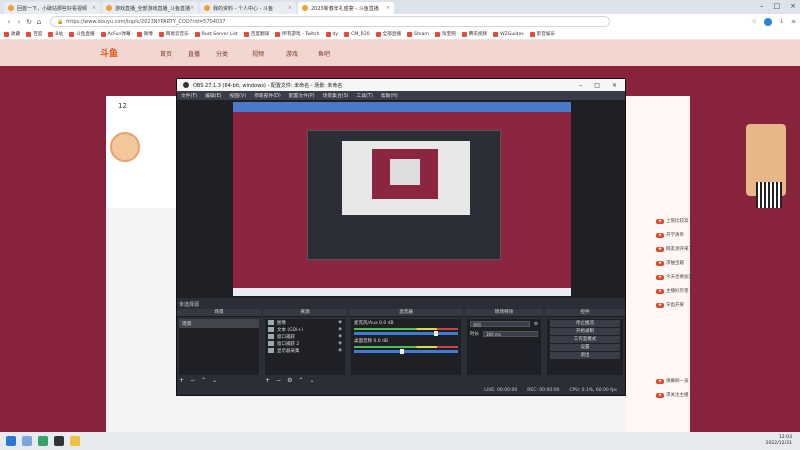  I want to click on browser-tab-active: 2023新春年礼盛宴 - 斗鱼直播 ×, so click(346, 8).